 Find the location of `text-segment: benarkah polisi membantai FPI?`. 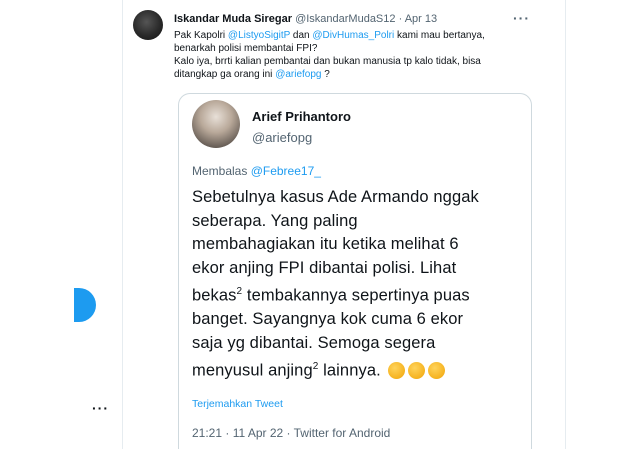

text-segment: benarkah polisi membantai FPI? is located at coordinates (246, 48).